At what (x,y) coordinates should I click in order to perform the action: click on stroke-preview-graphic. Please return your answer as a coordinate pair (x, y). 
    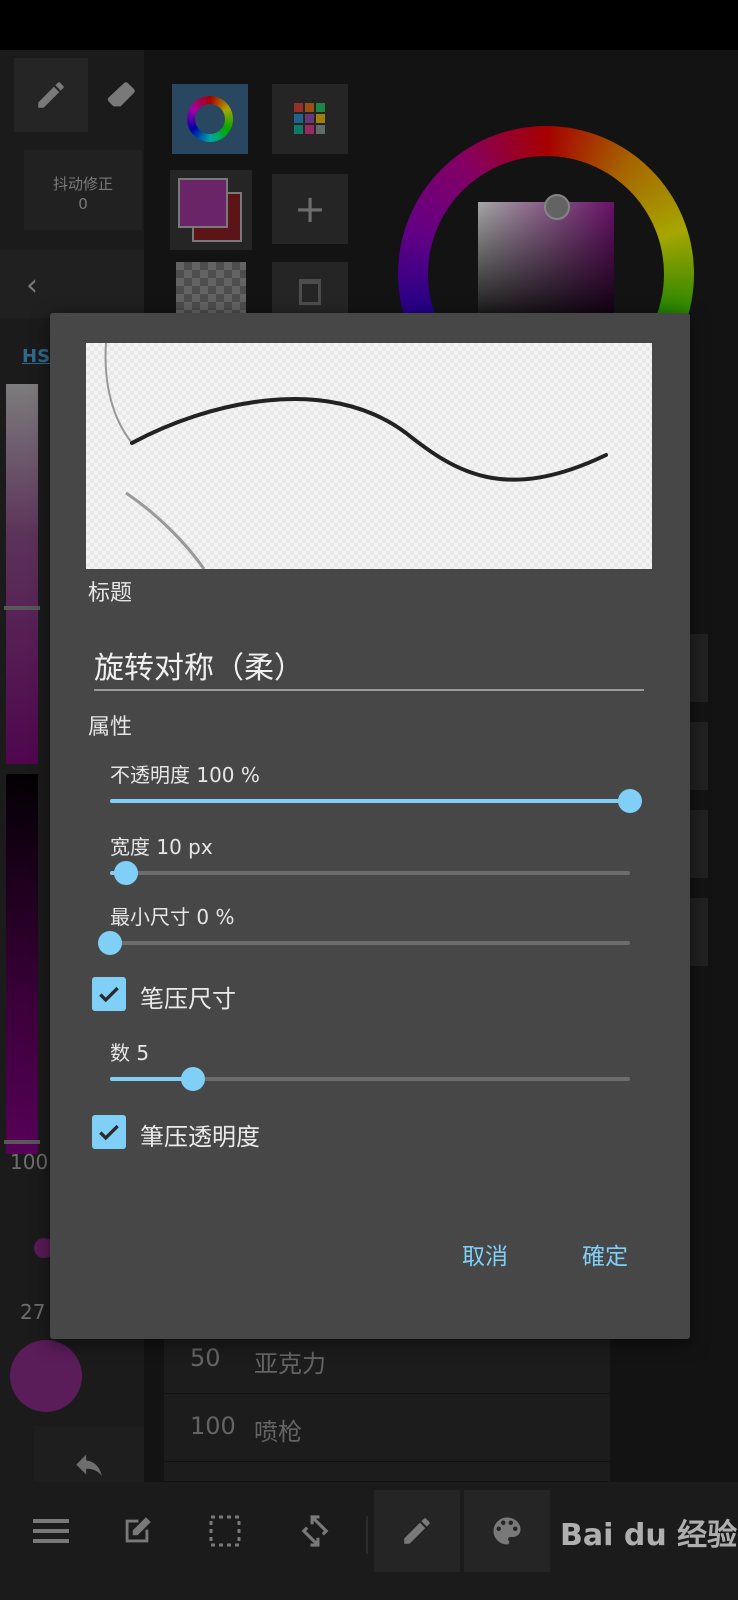
    Looking at the image, I should click on (356, 456).